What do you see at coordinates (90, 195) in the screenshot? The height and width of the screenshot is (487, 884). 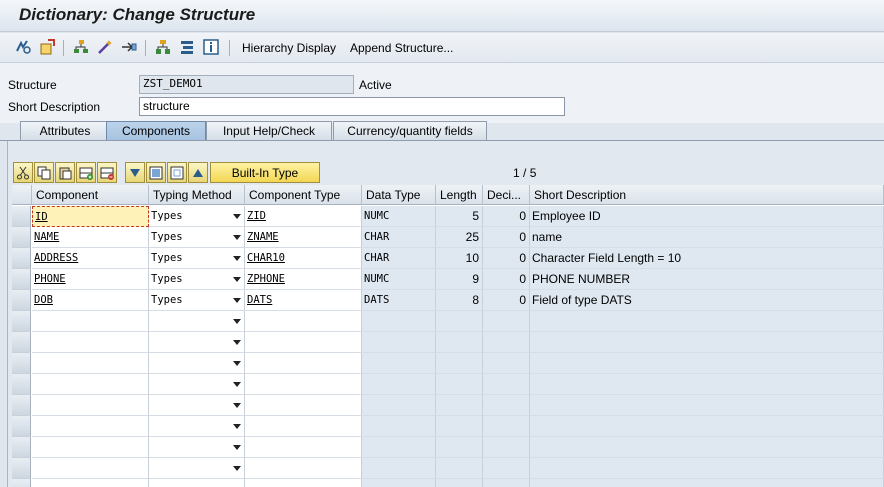 I see `column-header-component: Component` at bounding box center [90, 195].